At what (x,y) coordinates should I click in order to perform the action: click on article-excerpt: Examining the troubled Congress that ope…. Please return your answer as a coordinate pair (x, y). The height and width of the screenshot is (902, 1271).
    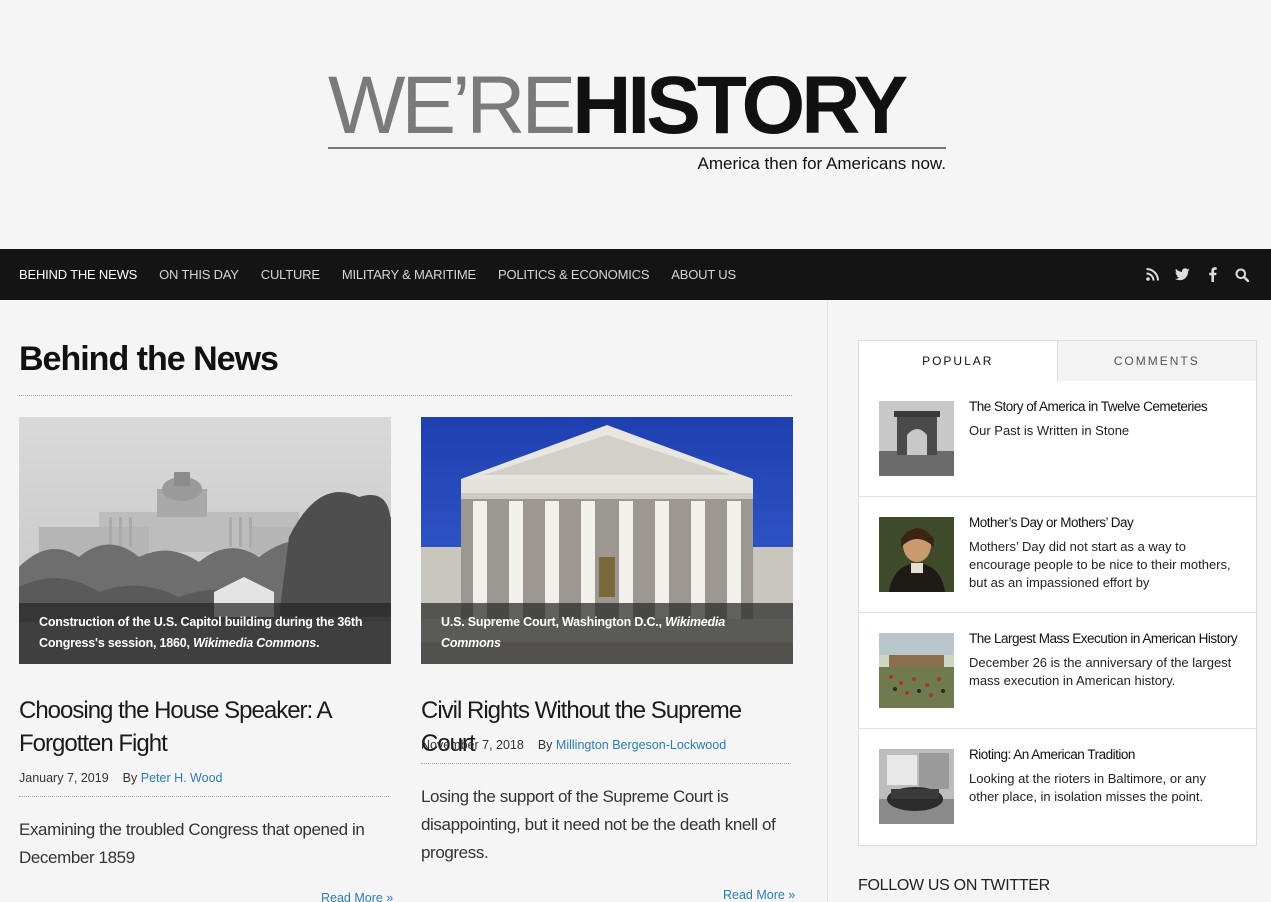
    Looking at the image, I should click on (192, 843).